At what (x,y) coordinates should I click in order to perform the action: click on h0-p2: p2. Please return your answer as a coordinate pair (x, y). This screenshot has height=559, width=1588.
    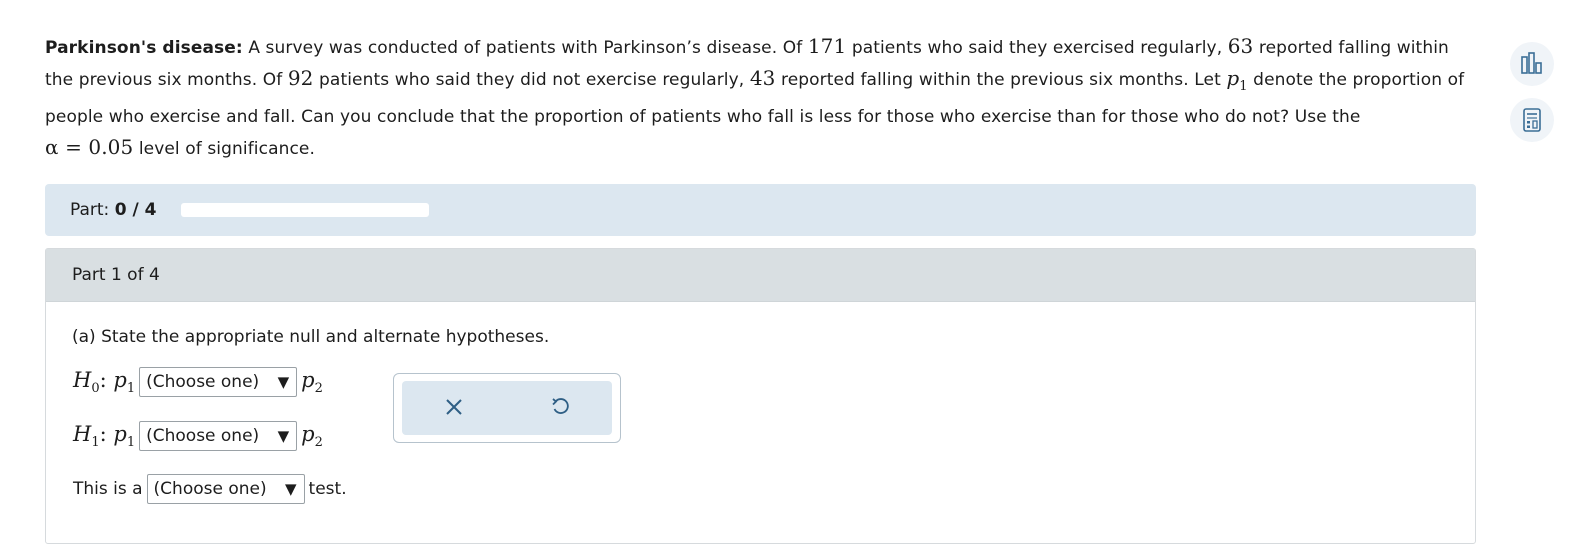
    Looking at the image, I should click on (312, 382).